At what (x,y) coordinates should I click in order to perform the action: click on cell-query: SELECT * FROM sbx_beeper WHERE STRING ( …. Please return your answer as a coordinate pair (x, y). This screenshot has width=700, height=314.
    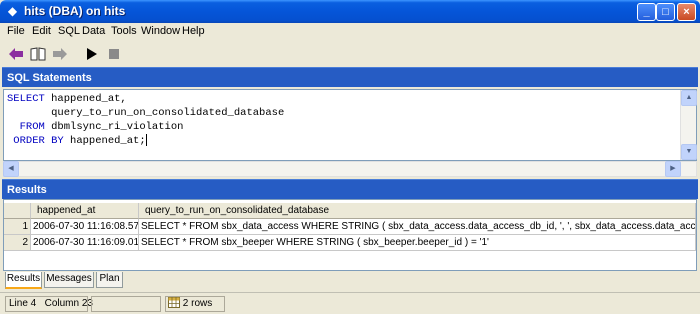
    Looking at the image, I should click on (417, 243).